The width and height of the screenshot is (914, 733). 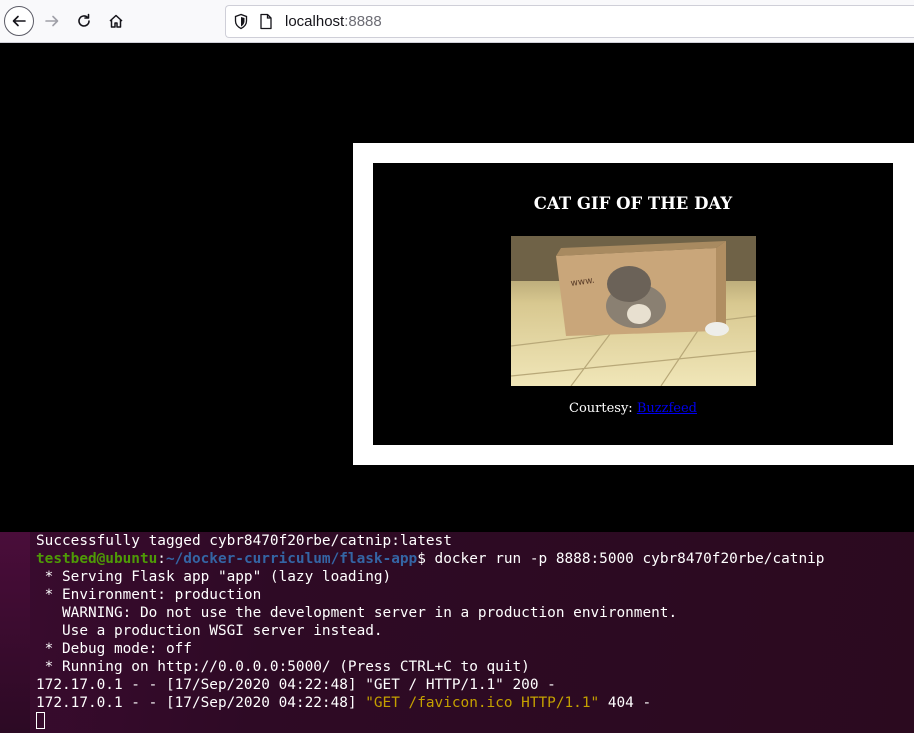 I want to click on url-port: :8888, so click(x=363, y=21).